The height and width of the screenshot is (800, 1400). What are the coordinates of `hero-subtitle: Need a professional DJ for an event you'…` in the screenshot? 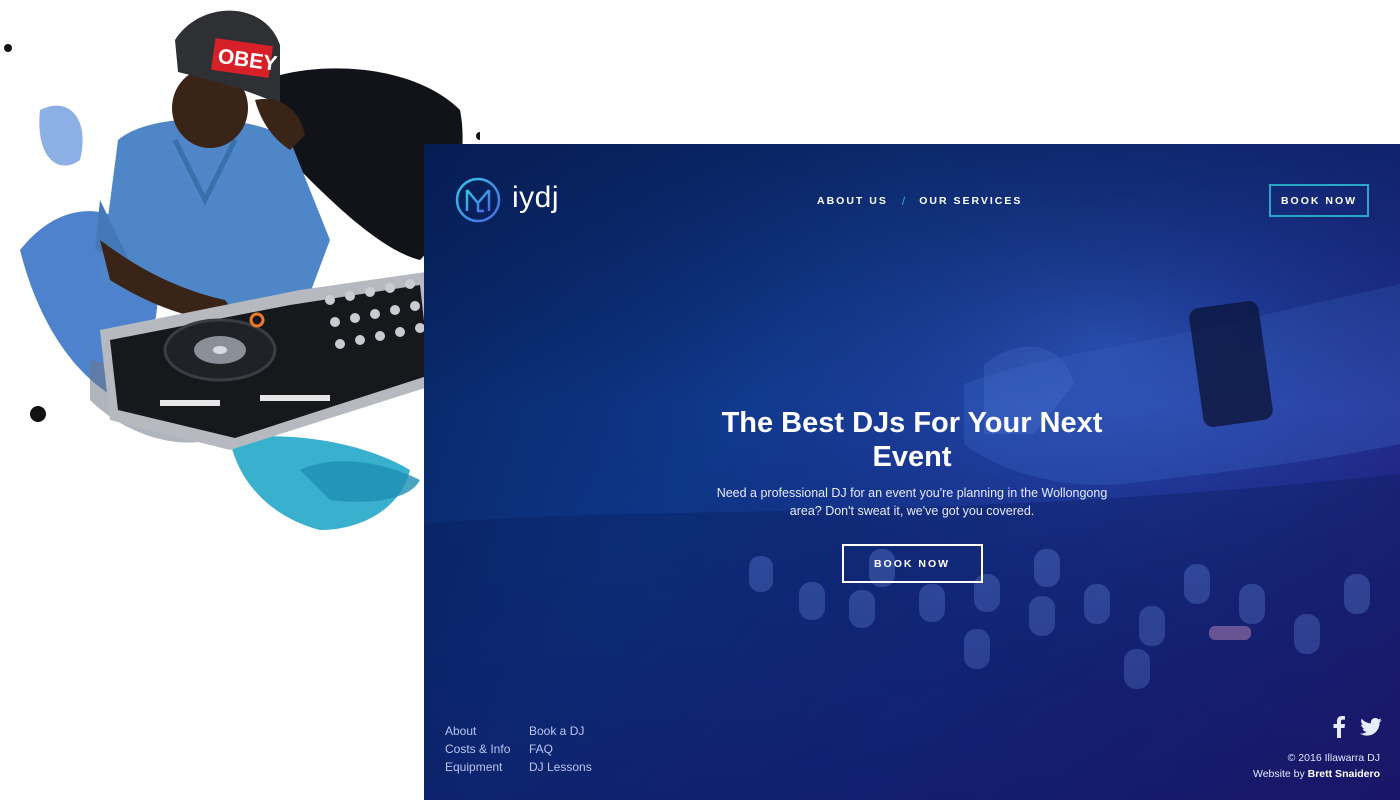 It's located at (912, 502).